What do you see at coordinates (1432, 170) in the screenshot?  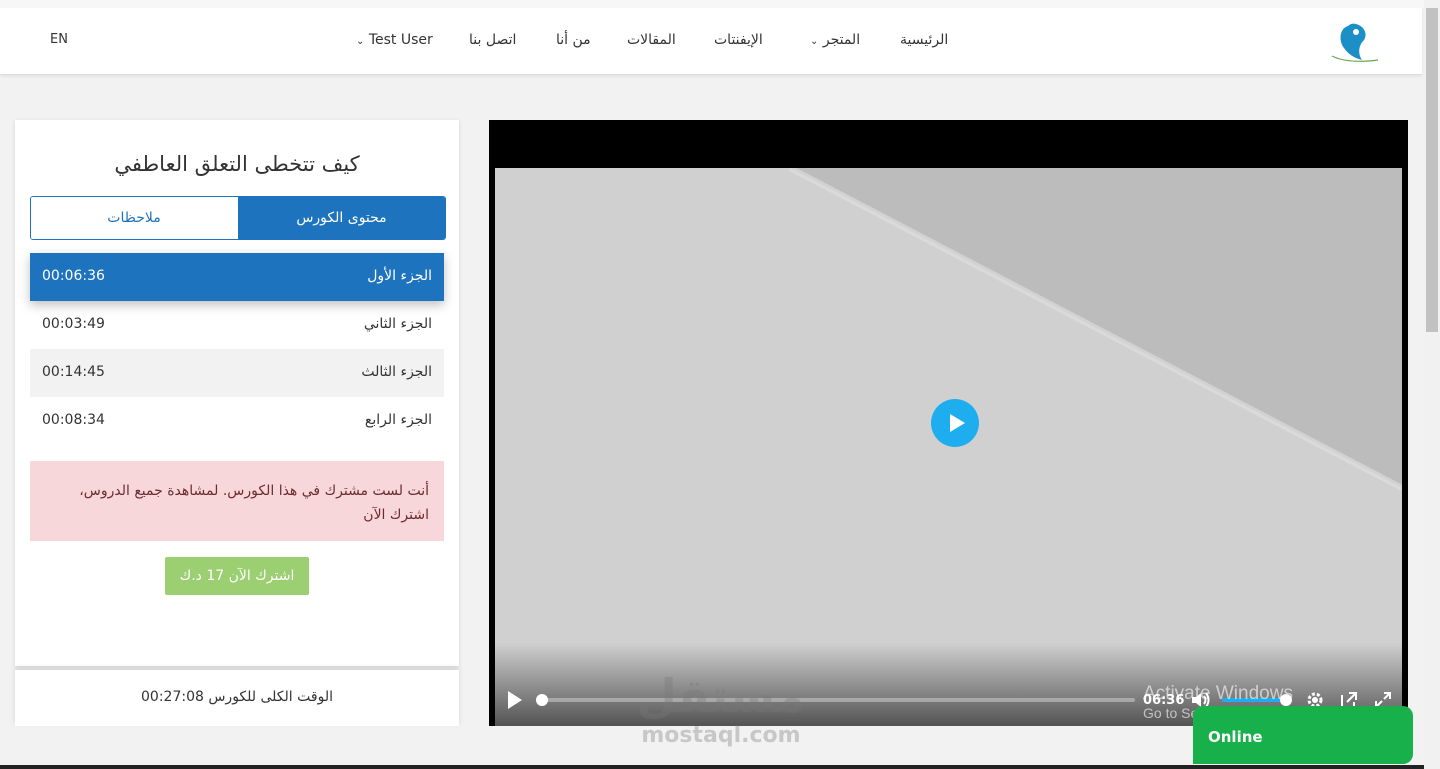 I see `scrollbar-thumb` at bounding box center [1432, 170].